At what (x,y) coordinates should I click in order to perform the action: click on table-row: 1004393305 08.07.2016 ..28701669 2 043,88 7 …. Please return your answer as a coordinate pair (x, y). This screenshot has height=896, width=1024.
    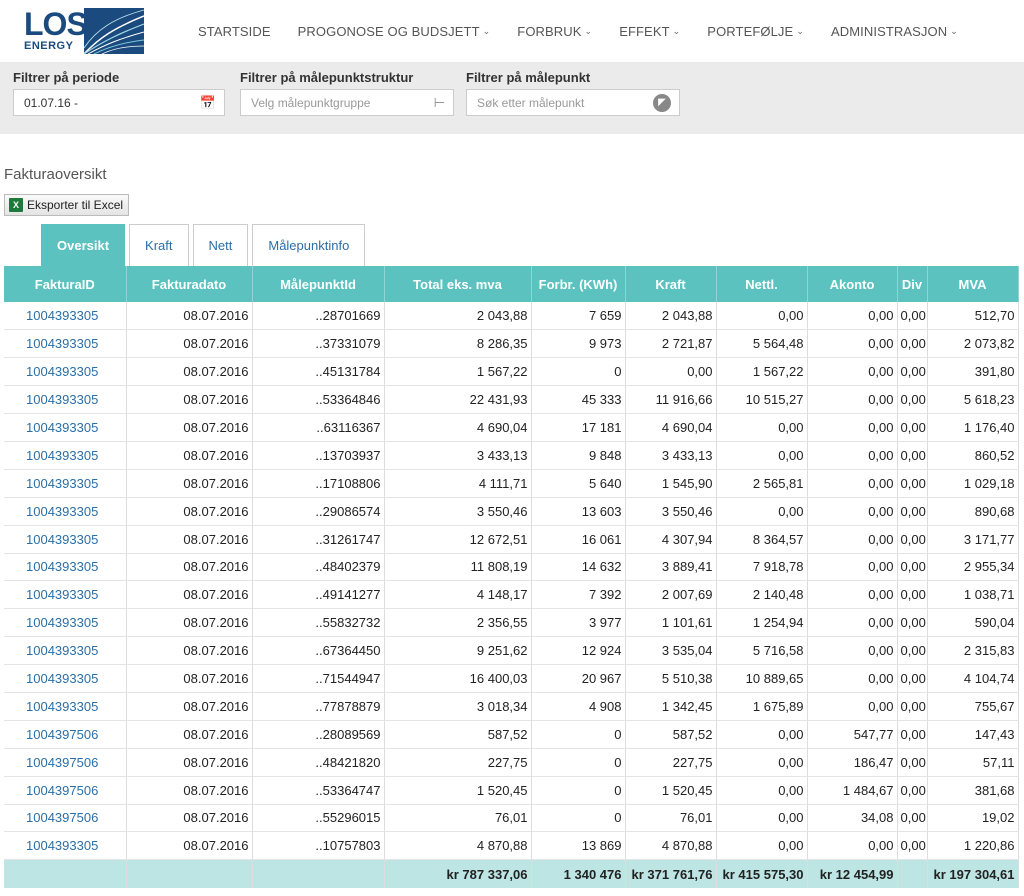
    Looking at the image, I should click on (511, 316).